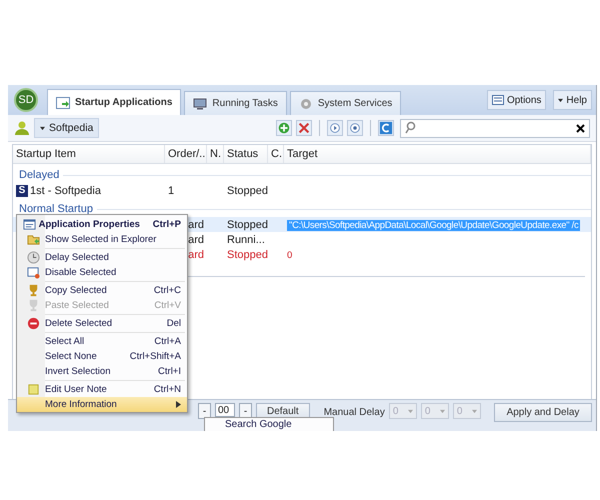 This screenshot has width=600, height=500. What do you see at coordinates (279, 425) in the screenshot?
I see `menu-item: Search Google` at bounding box center [279, 425].